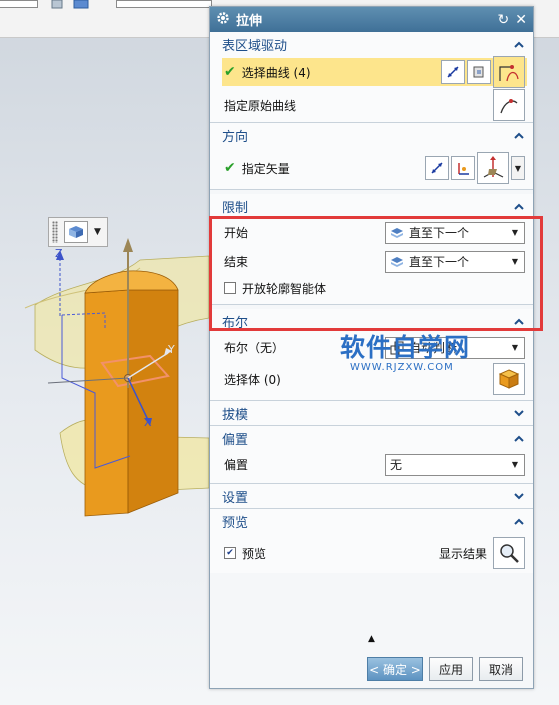  Describe the element at coordinates (371, 521) in the screenshot. I see `section-header: 预览` at that location.